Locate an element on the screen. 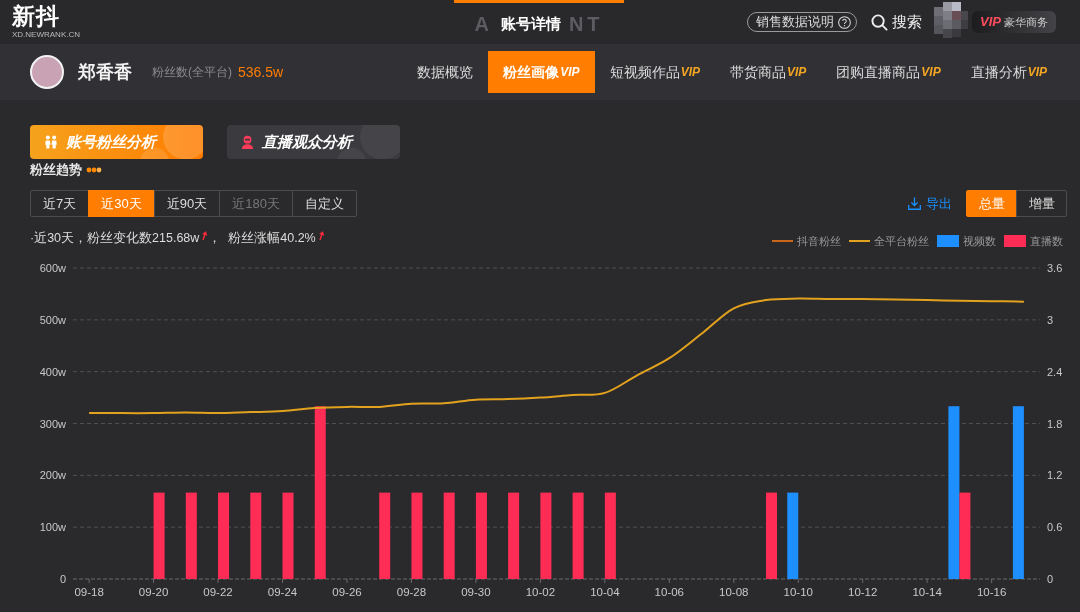  download-icon is located at coordinates (914, 203).